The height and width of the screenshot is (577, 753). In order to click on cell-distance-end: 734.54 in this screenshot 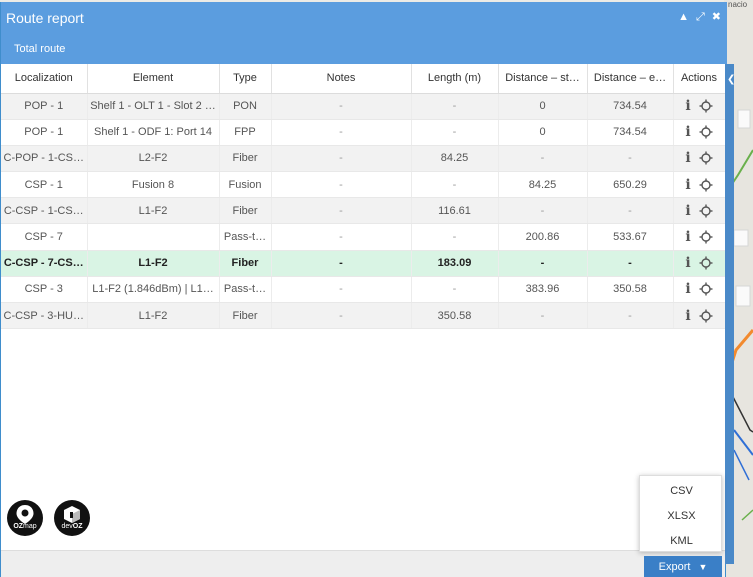, I will do `click(630, 106)`.